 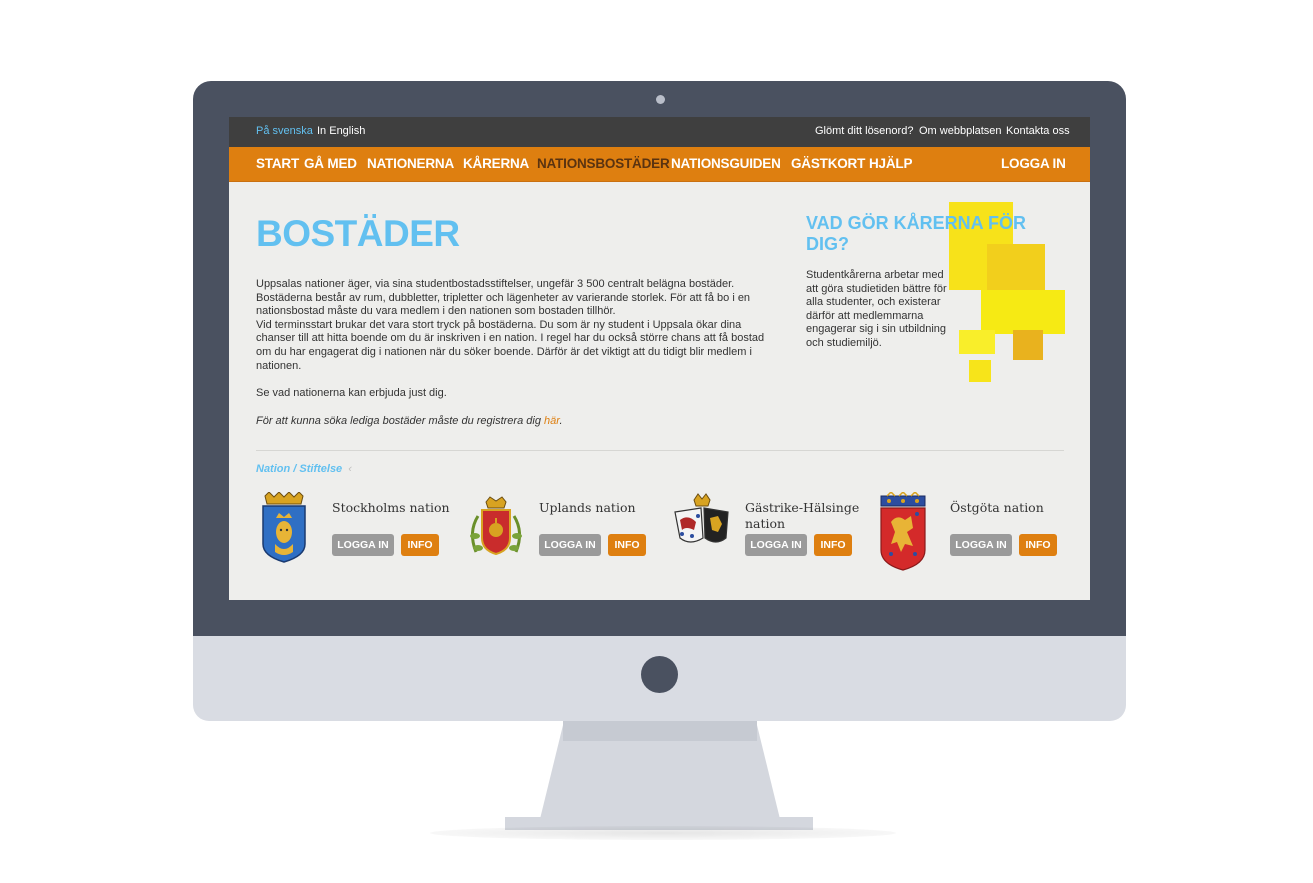 I want to click on about-link: Om webbplatsen, so click(x=960, y=131).